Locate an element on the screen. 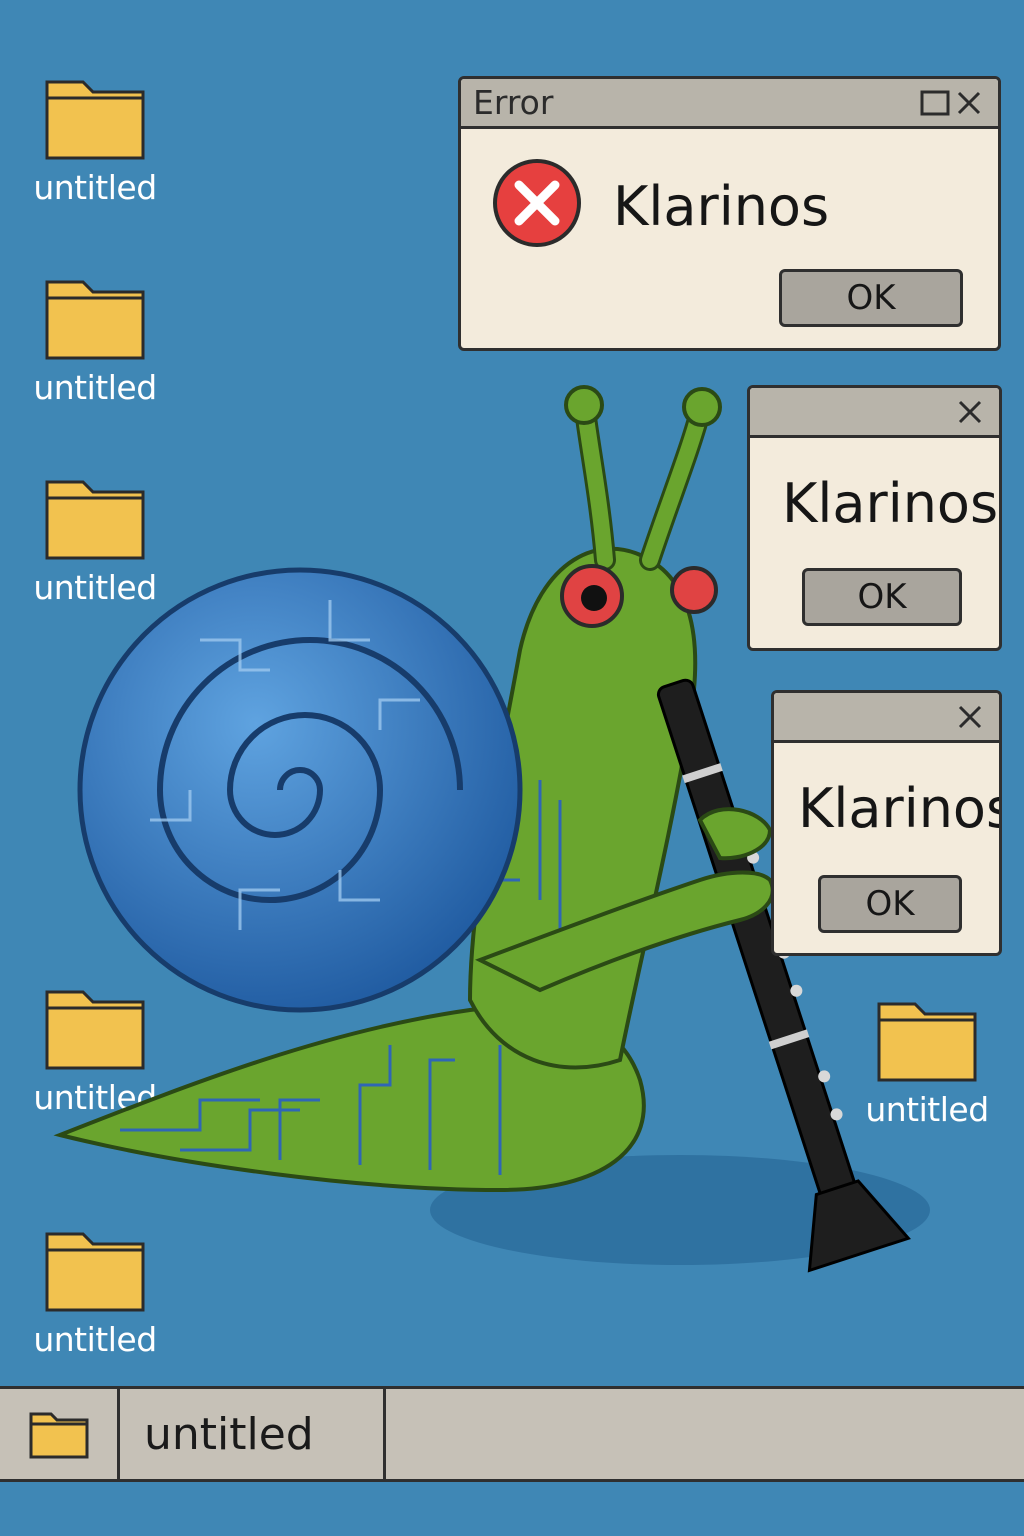 Image resolution: width=1024 pixels, height=1536 pixels. snail-arm is located at coordinates (625, 931).